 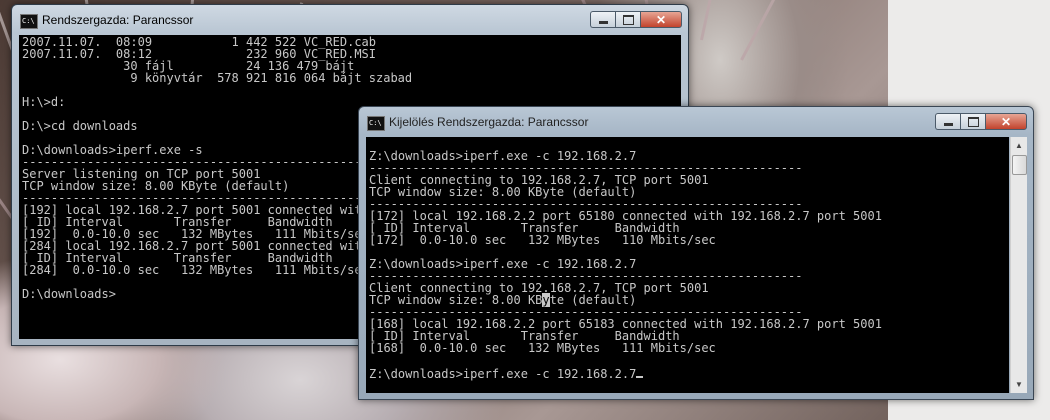 I want to click on scroll-up-icon: ▲, so click(x=1019, y=145).